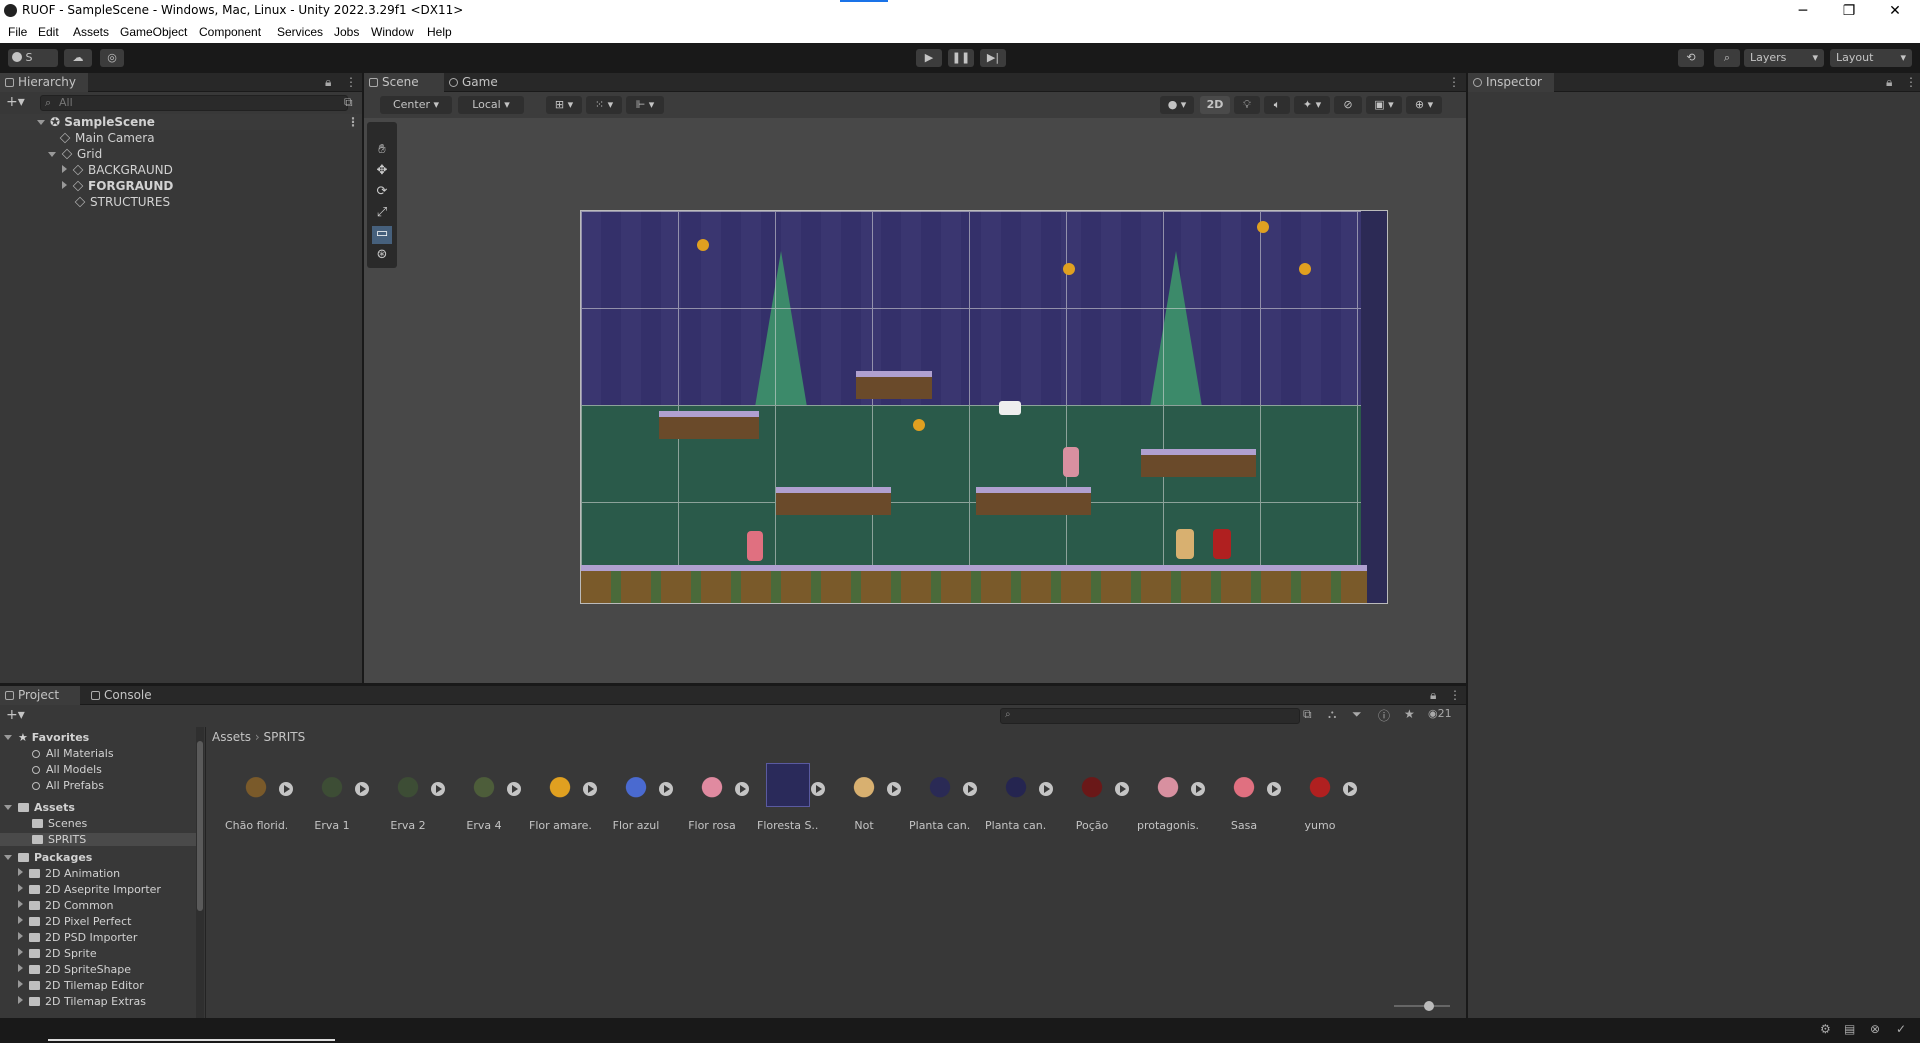 Image resolution: width=1920 pixels, height=1043 pixels. What do you see at coordinates (1429, 1006) in the screenshot?
I see `zoom-slider-thumb` at bounding box center [1429, 1006].